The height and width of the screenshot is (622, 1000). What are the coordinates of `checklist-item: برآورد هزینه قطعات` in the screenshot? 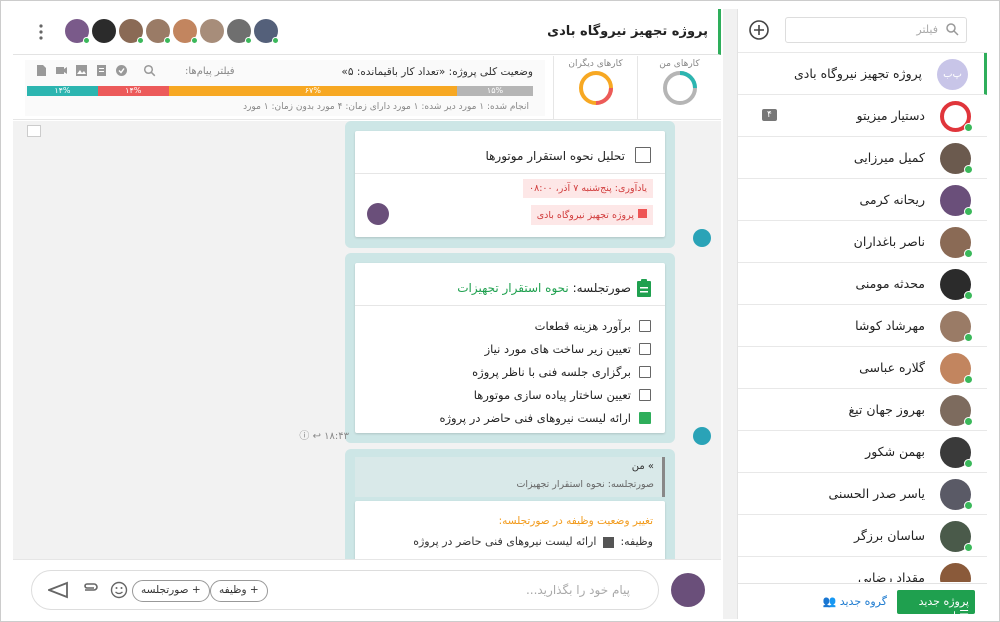 It's located at (582, 326).